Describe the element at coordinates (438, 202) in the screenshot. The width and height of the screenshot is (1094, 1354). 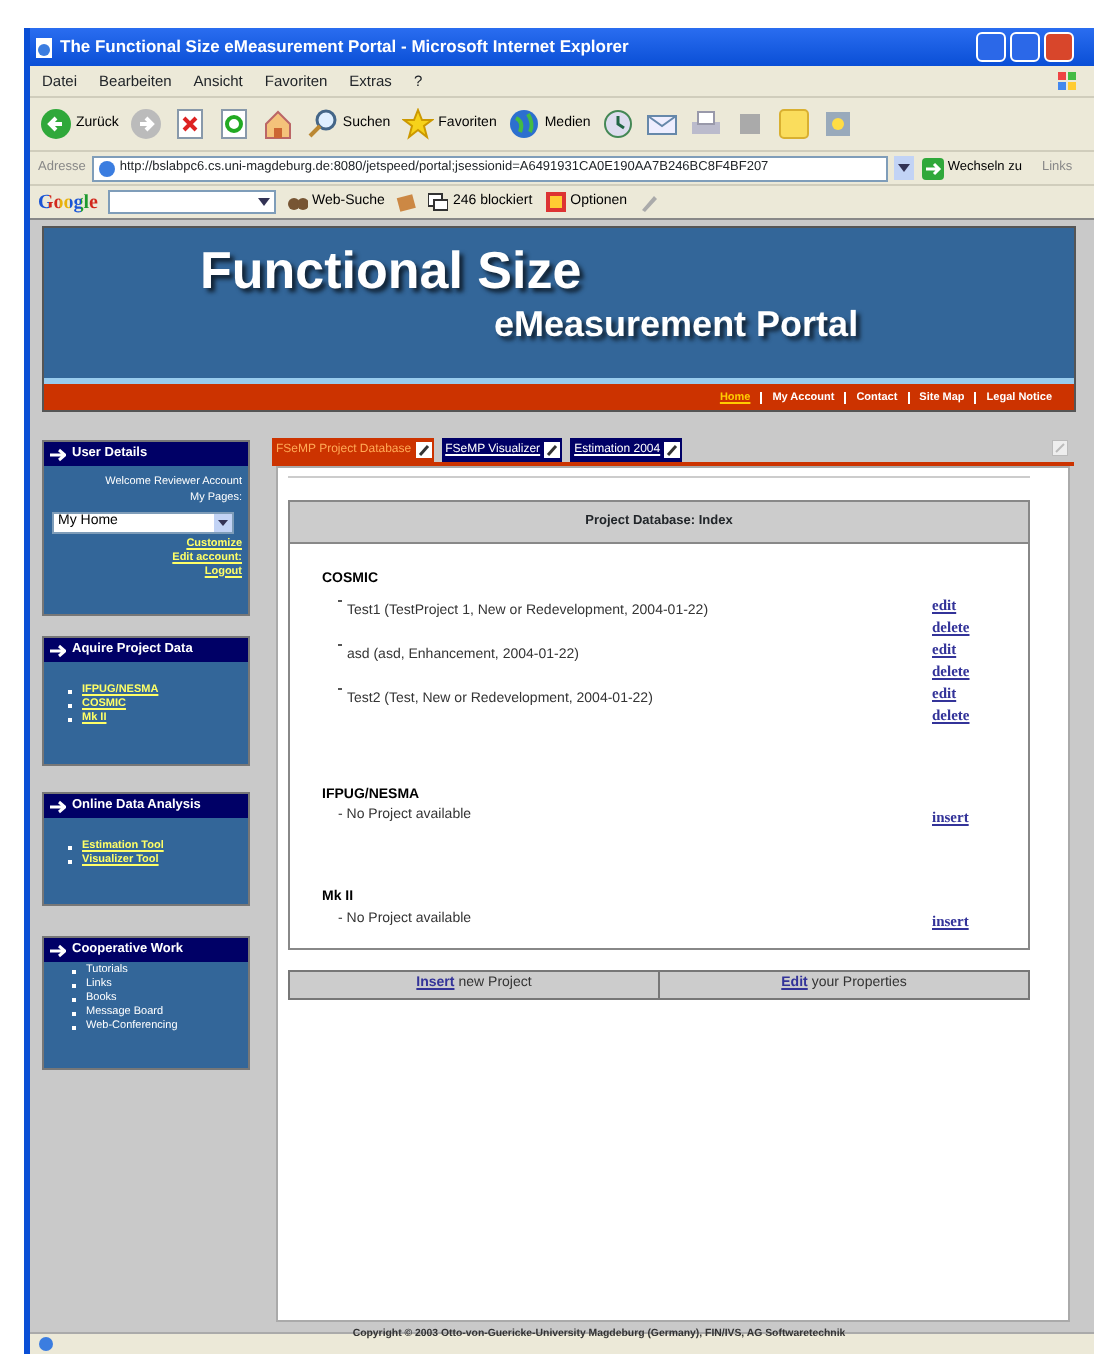
I see `windows-icon` at that location.